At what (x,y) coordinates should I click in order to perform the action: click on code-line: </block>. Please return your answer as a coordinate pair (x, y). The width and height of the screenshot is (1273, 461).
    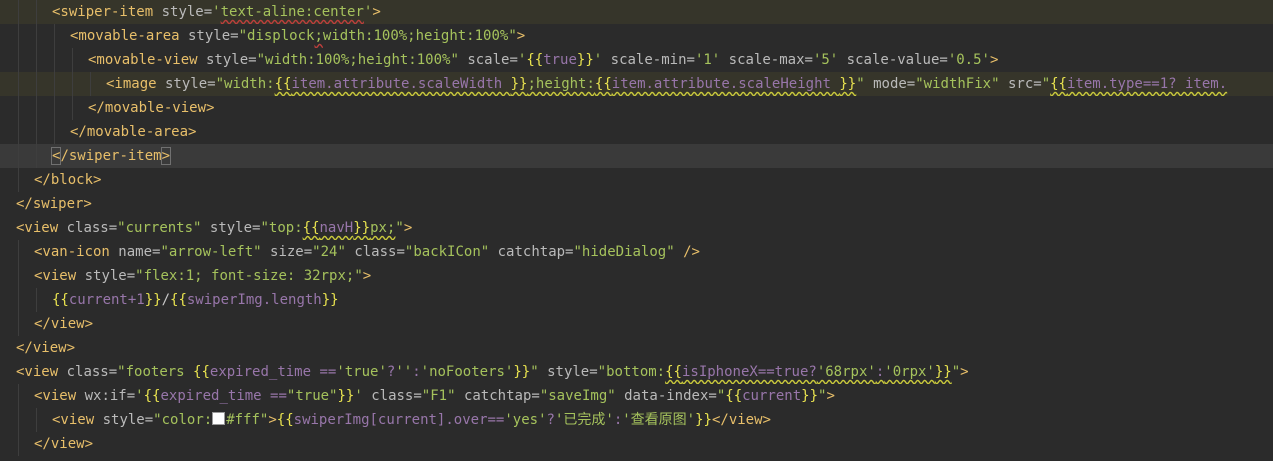
    Looking at the image, I should click on (636, 180).